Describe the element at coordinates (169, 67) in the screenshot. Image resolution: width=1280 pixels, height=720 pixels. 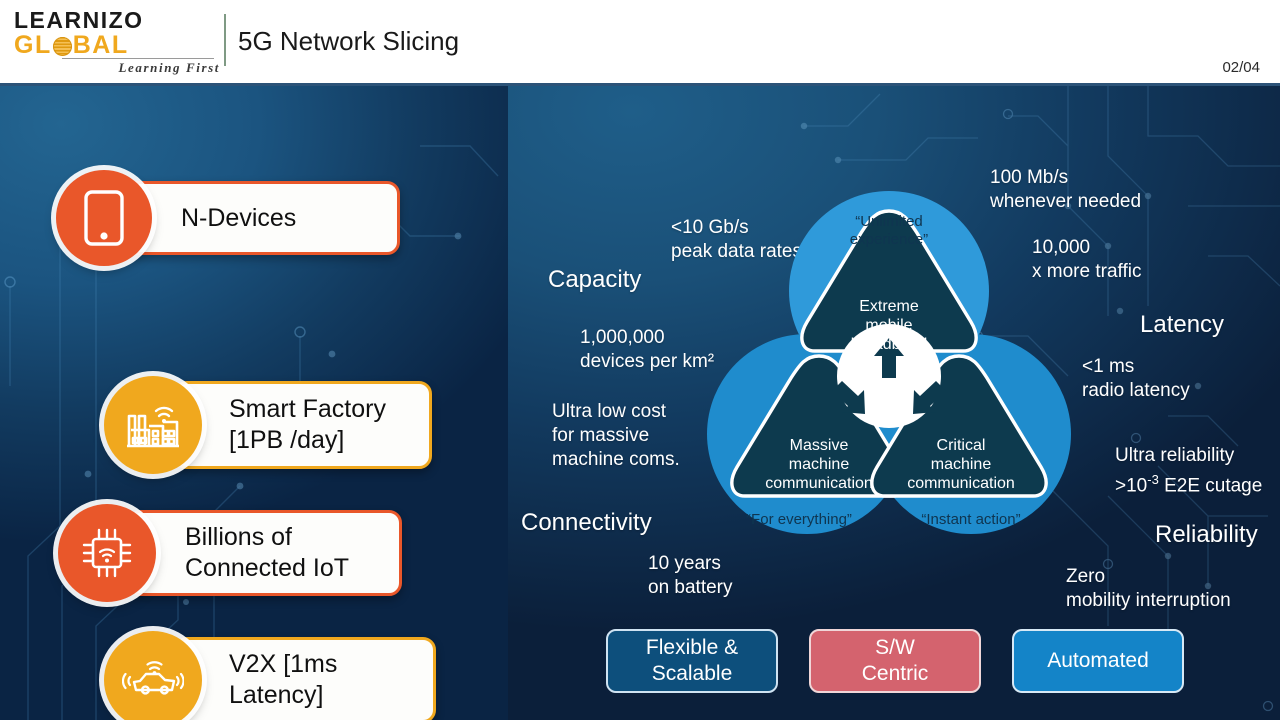
I see `logo-tagline: Learning First` at that location.